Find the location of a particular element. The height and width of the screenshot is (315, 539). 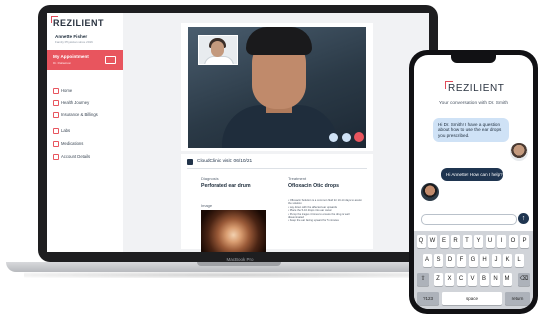

home-icon is located at coordinates (56, 91).